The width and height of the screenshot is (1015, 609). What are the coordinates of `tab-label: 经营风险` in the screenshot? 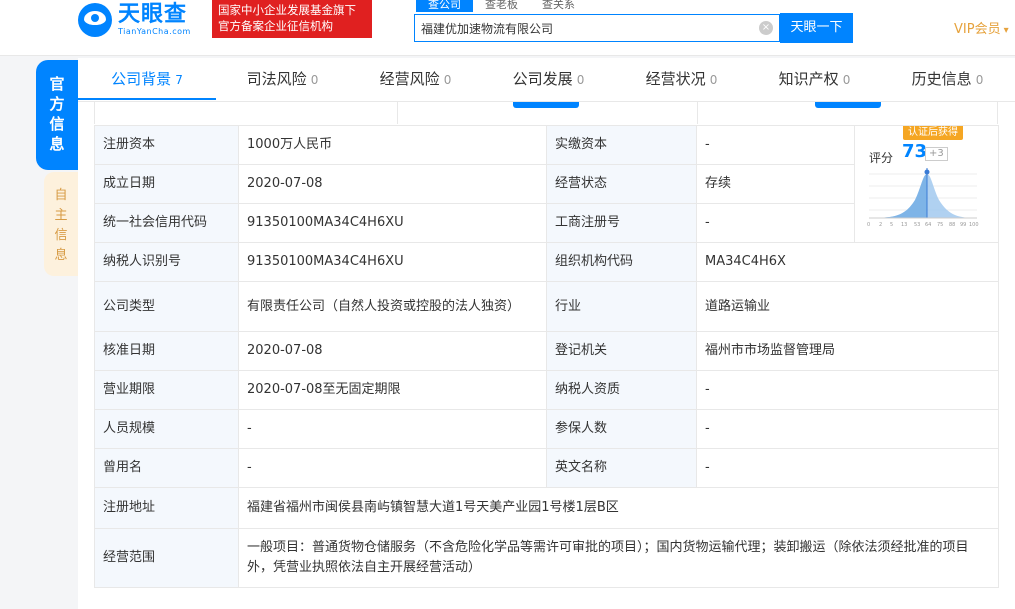 It's located at (409, 79).